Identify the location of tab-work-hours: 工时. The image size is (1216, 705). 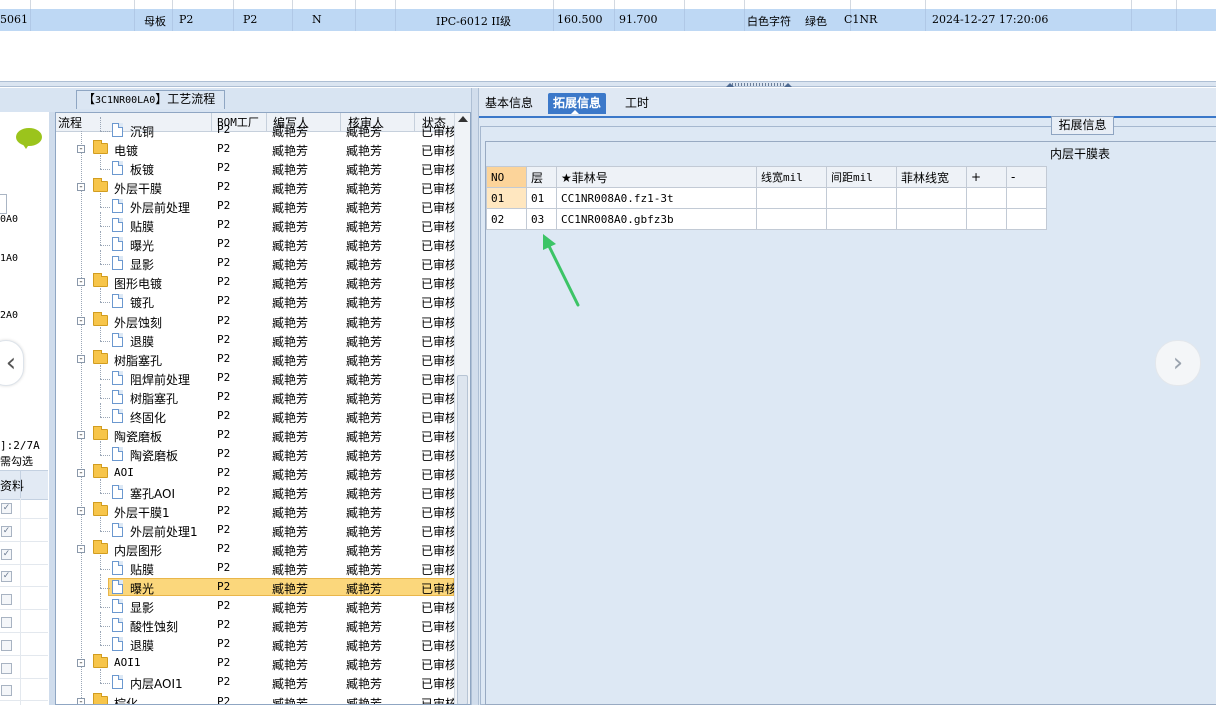
(637, 103).